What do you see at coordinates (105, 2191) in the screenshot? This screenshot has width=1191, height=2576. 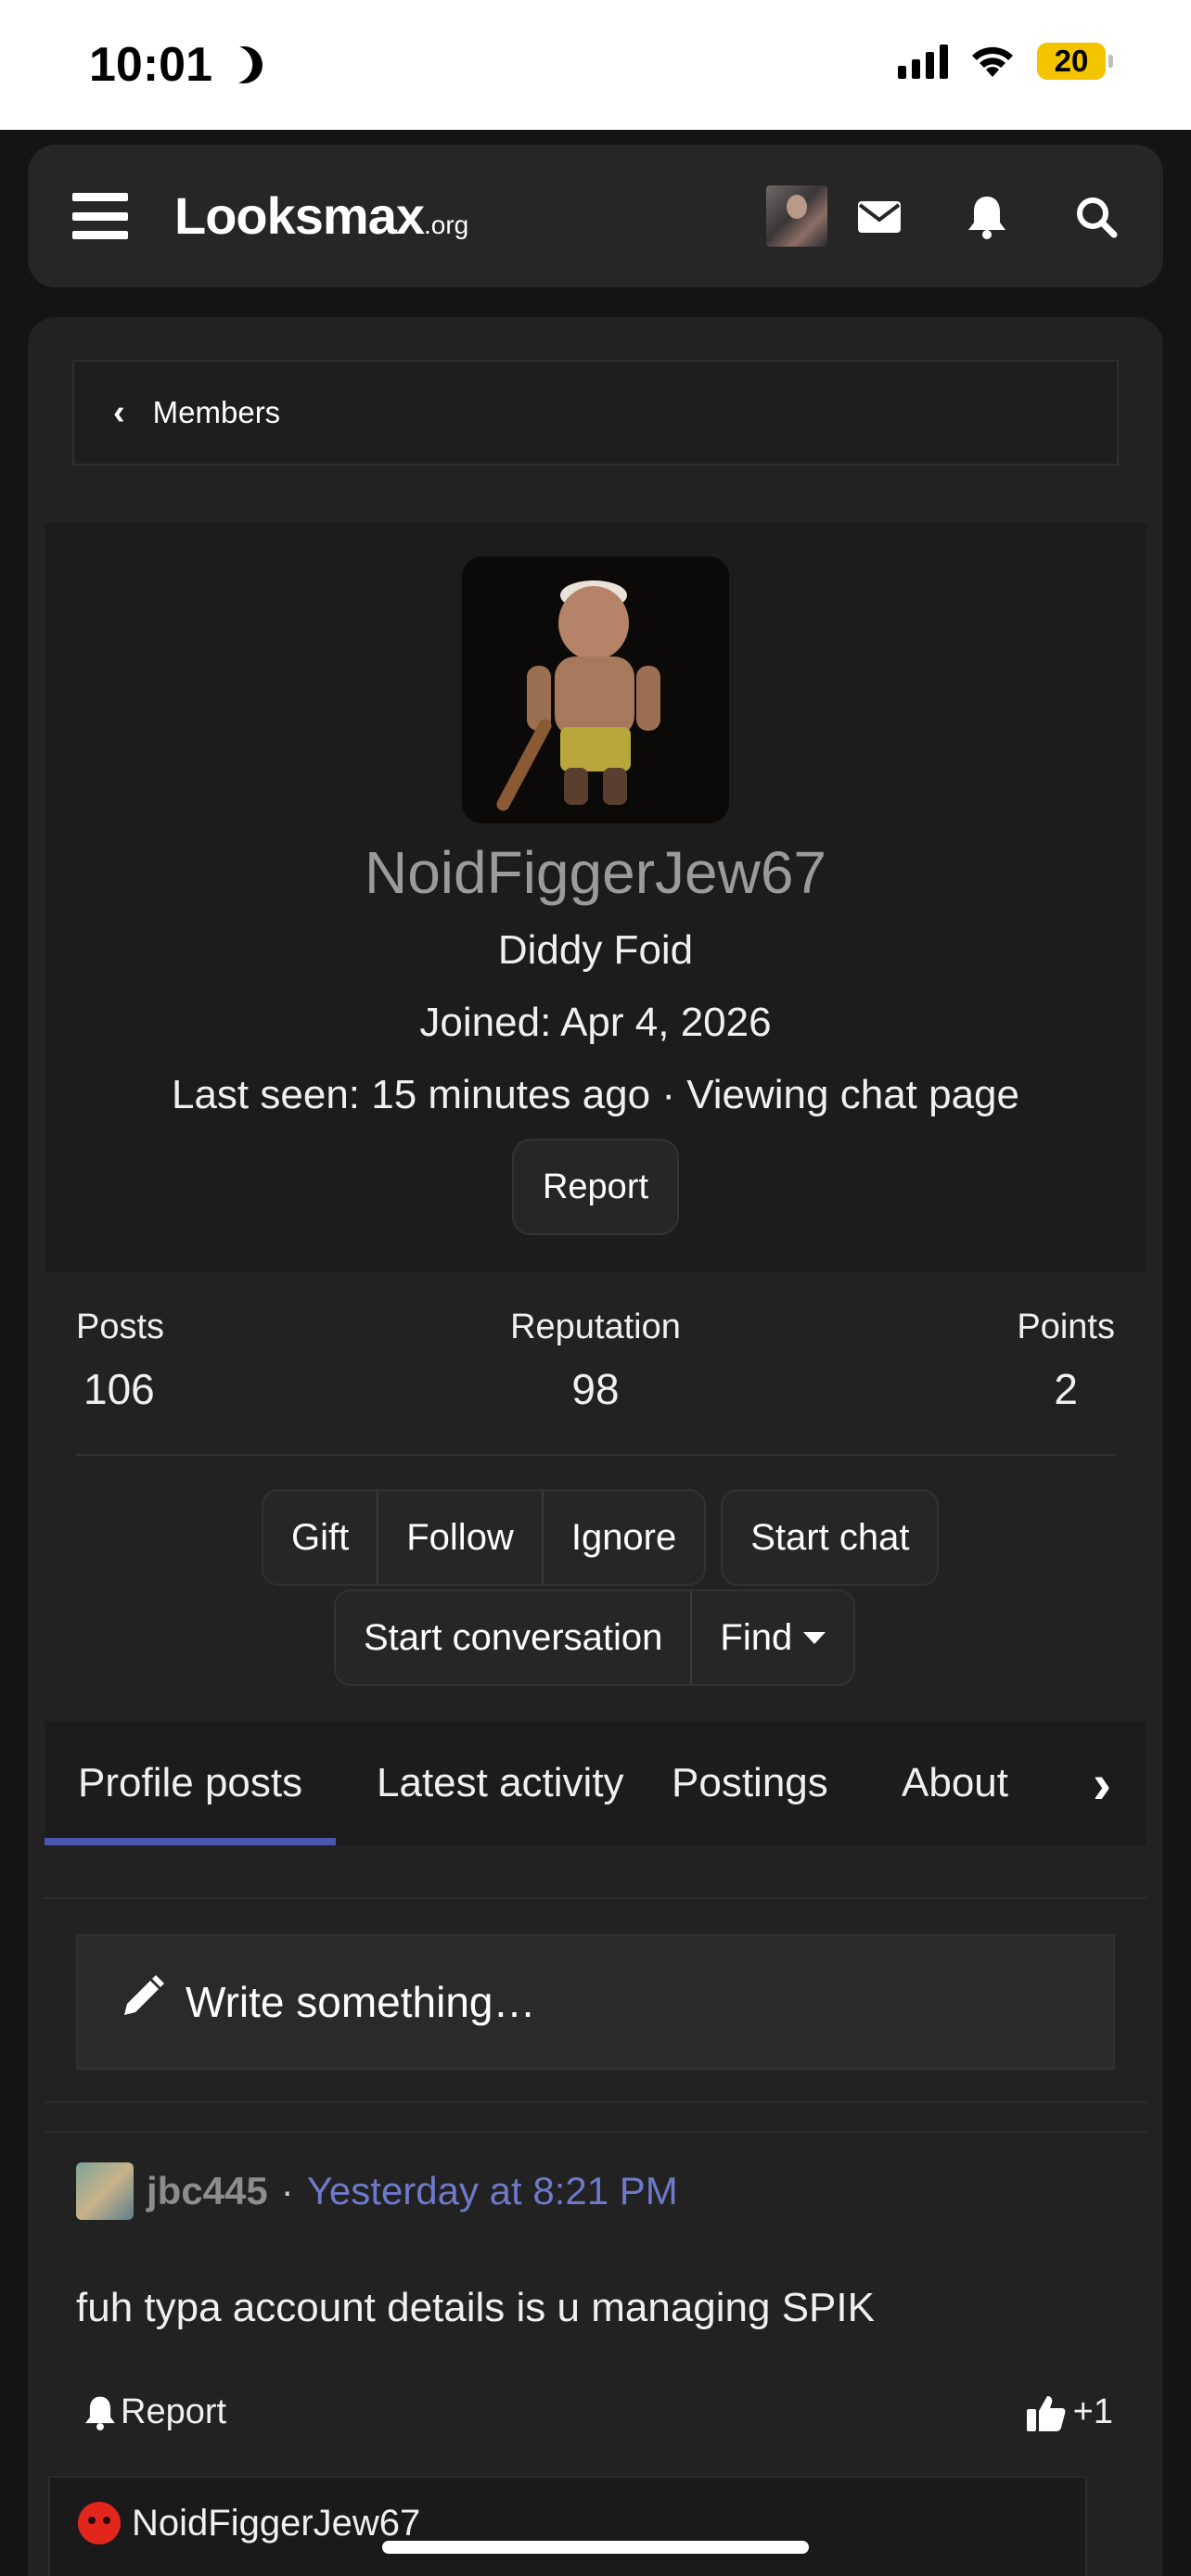 I see `post-author-avatar` at bounding box center [105, 2191].